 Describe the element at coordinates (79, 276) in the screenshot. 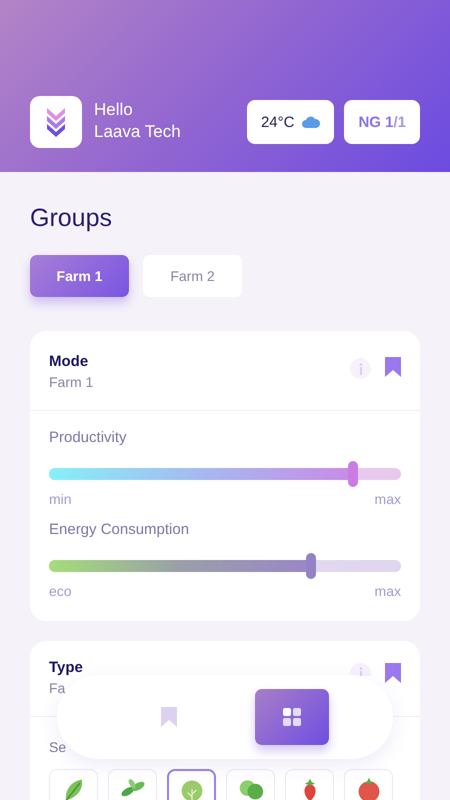

I see `farm-tab: Farm 1` at that location.